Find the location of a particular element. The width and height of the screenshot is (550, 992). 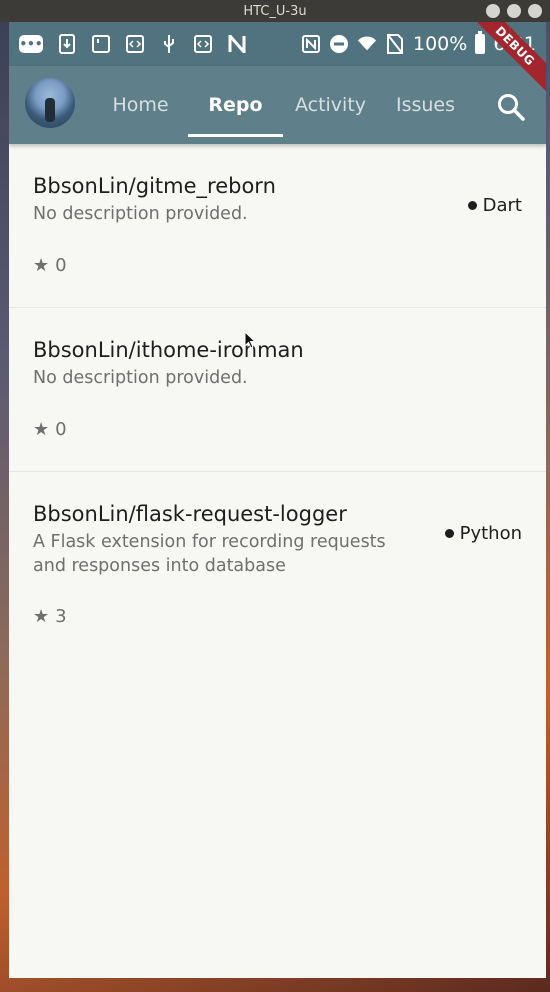

tab-home: Home is located at coordinates (140, 105).